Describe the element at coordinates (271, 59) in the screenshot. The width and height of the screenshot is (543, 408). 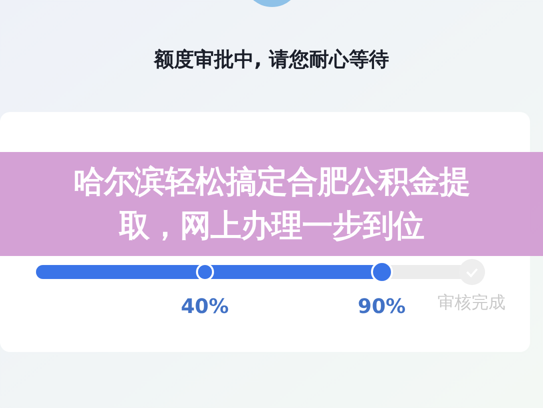
I see `status-title: 额度审批中, 请您耐心等待` at that location.